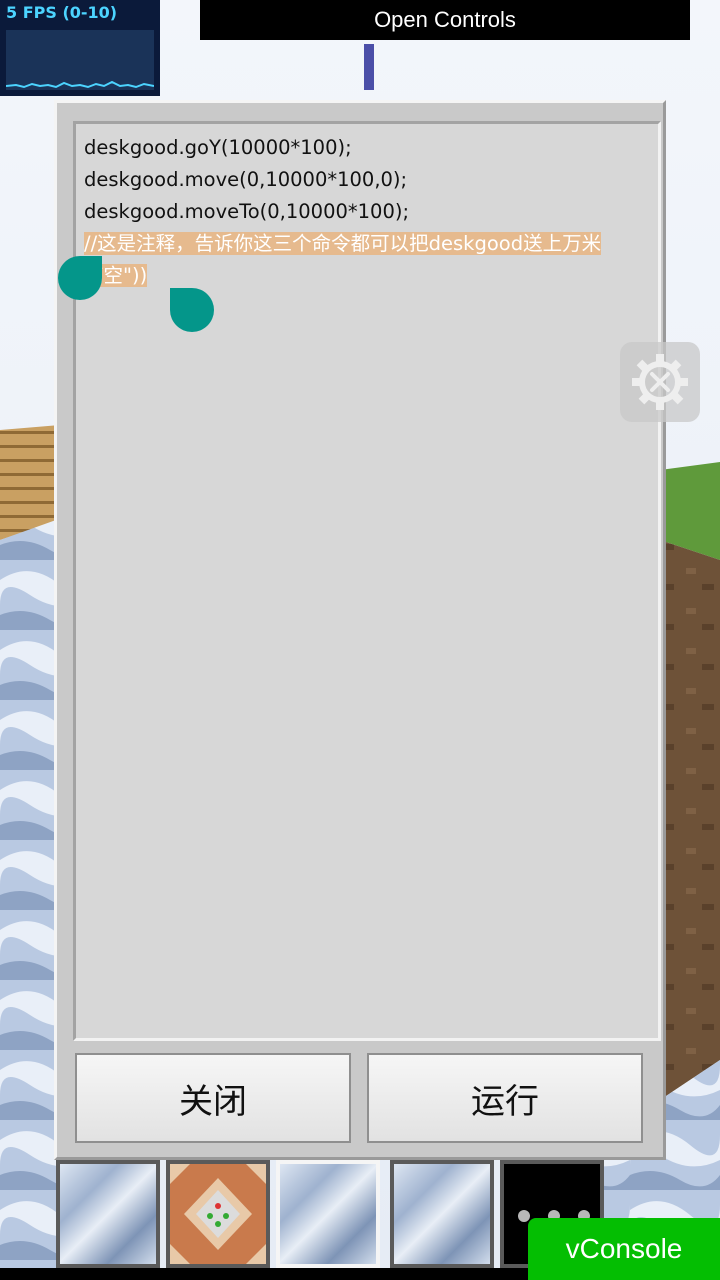  What do you see at coordinates (328, 1214) in the screenshot?
I see `hotbar-slot-stone-selected` at bounding box center [328, 1214].